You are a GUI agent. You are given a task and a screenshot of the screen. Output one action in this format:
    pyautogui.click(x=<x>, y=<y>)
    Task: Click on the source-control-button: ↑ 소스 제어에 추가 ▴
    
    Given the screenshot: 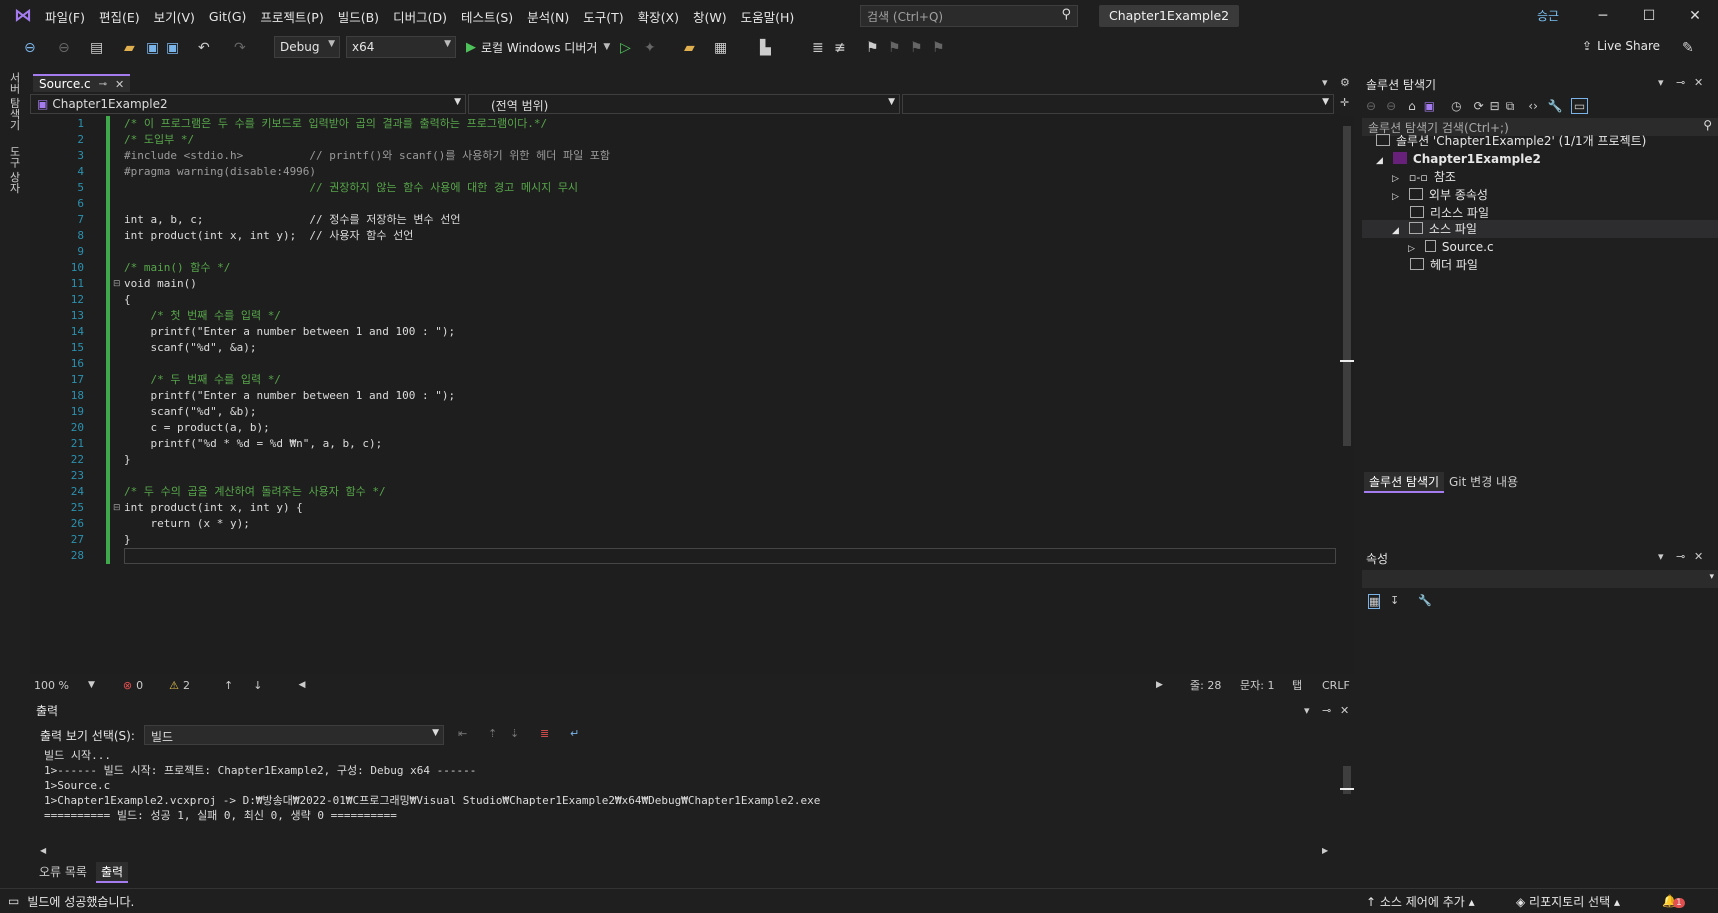 What is the action you would take?
    pyautogui.click(x=1420, y=901)
    